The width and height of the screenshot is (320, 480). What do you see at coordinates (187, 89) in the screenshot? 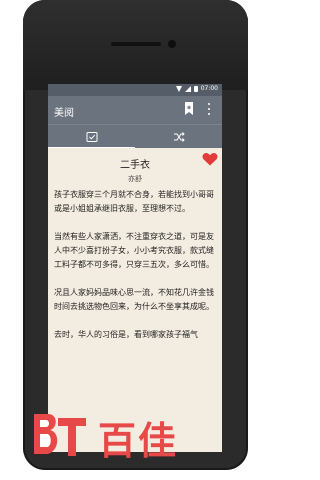
I see `signal-icon` at bounding box center [187, 89].